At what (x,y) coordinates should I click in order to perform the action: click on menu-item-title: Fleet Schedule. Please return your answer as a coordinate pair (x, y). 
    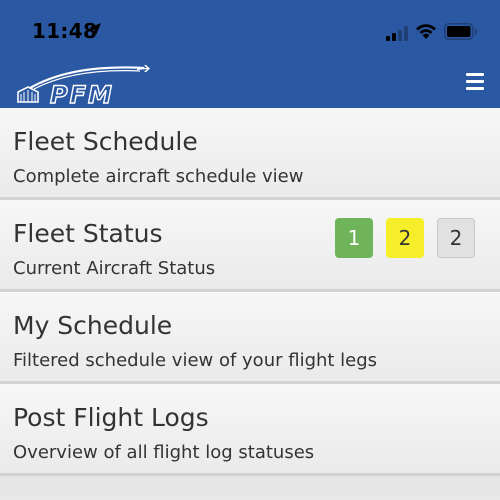
    Looking at the image, I should click on (105, 141).